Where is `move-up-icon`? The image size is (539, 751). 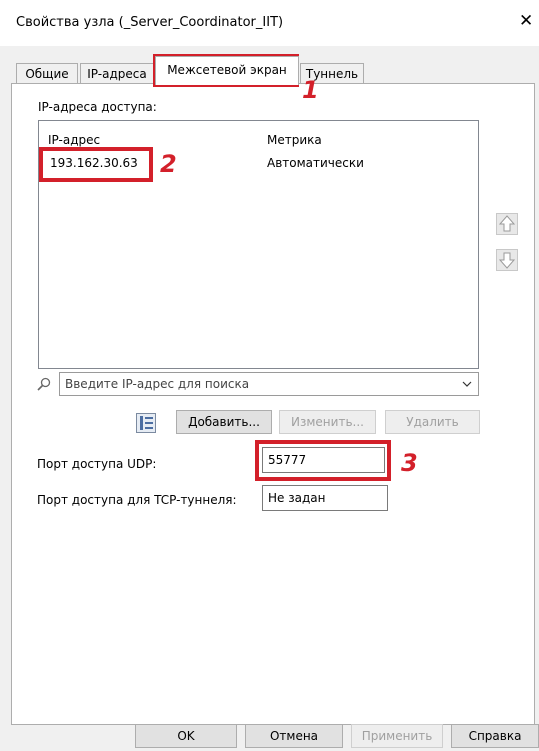
move-up-icon is located at coordinates (507, 224).